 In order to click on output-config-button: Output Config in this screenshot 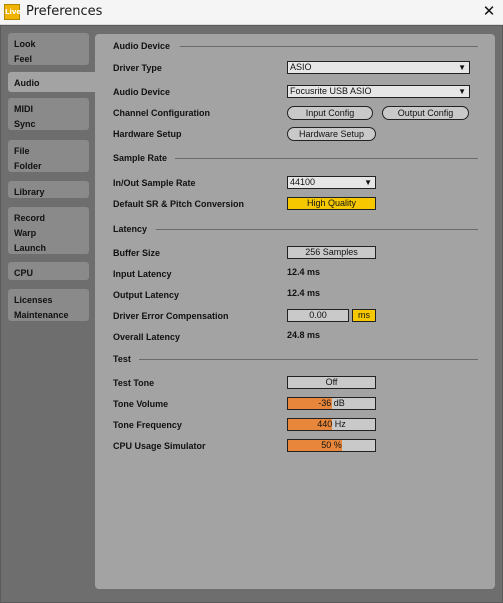, I will do `click(425, 113)`.